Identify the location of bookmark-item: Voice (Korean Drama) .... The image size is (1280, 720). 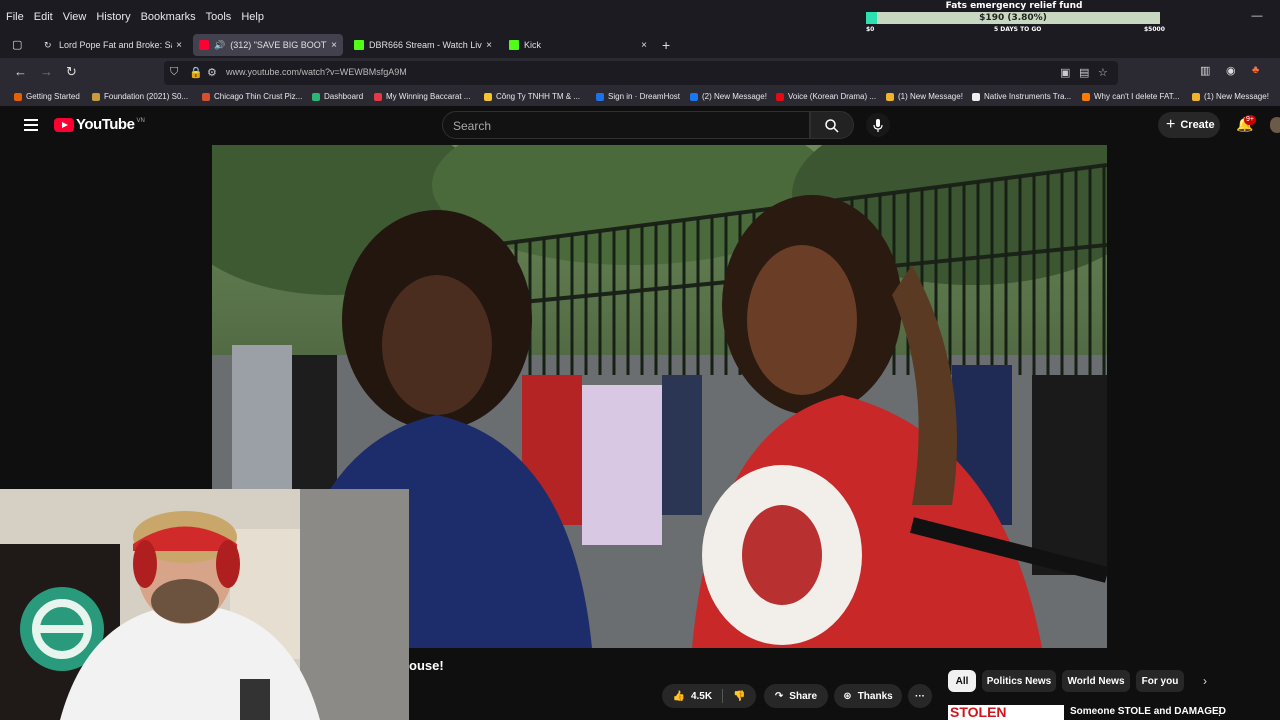
(826, 96).